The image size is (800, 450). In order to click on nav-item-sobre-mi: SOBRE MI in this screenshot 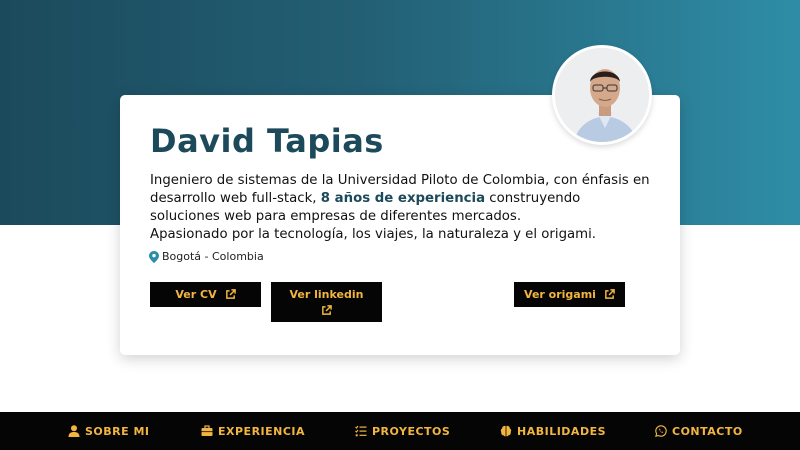, I will do `click(109, 431)`.